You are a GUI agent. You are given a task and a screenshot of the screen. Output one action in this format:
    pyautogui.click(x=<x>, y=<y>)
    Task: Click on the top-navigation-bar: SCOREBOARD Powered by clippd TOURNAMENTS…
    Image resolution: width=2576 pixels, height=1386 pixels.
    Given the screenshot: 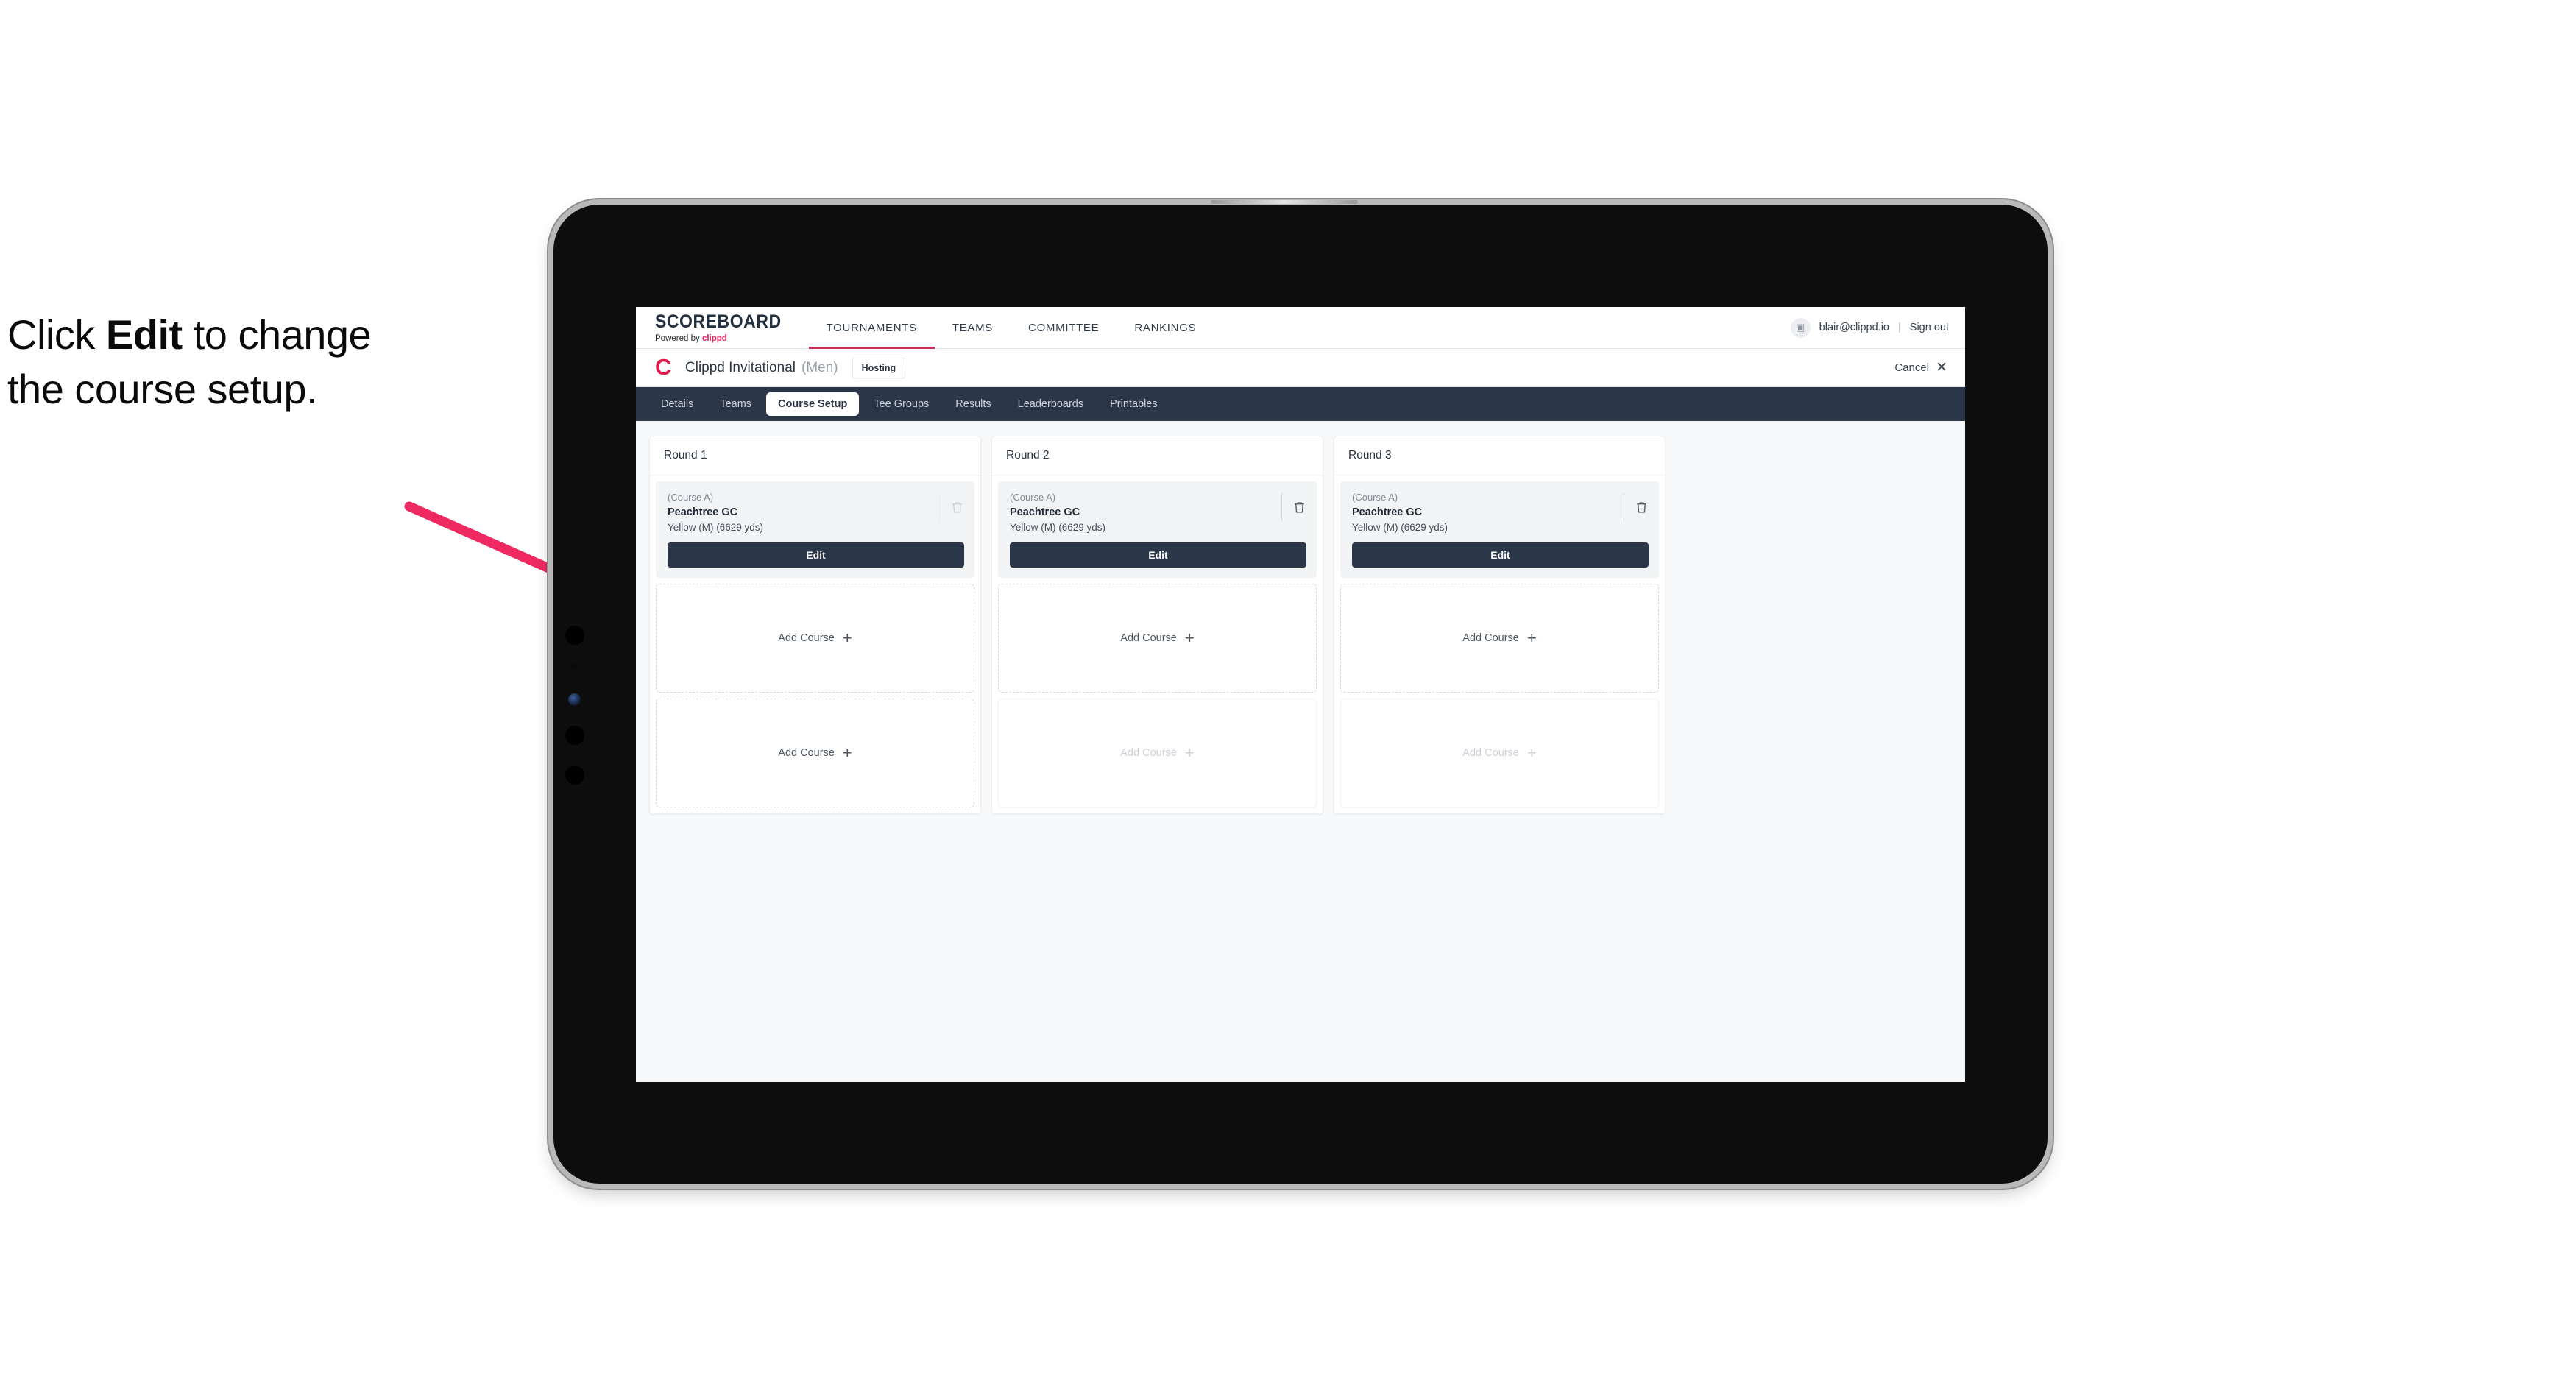 What is the action you would take?
    pyautogui.click(x=1300, y=328)
    